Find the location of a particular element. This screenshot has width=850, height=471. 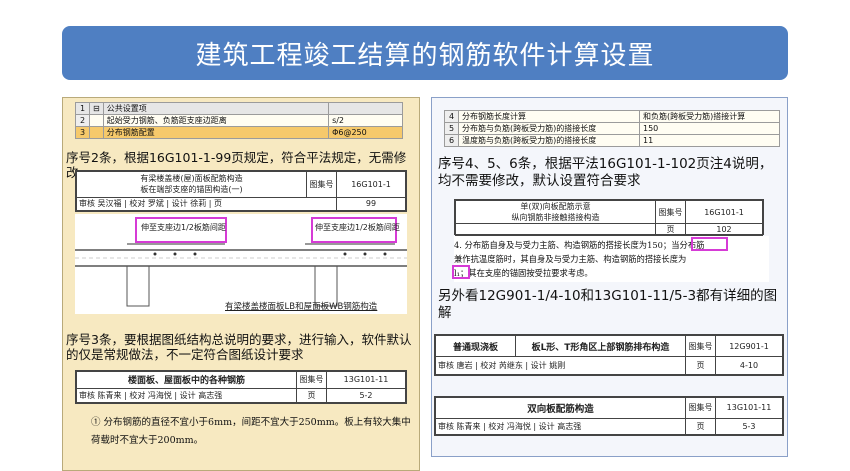

setting-name: 分布钢筋长度计算 is located at coordinates (549, 116).